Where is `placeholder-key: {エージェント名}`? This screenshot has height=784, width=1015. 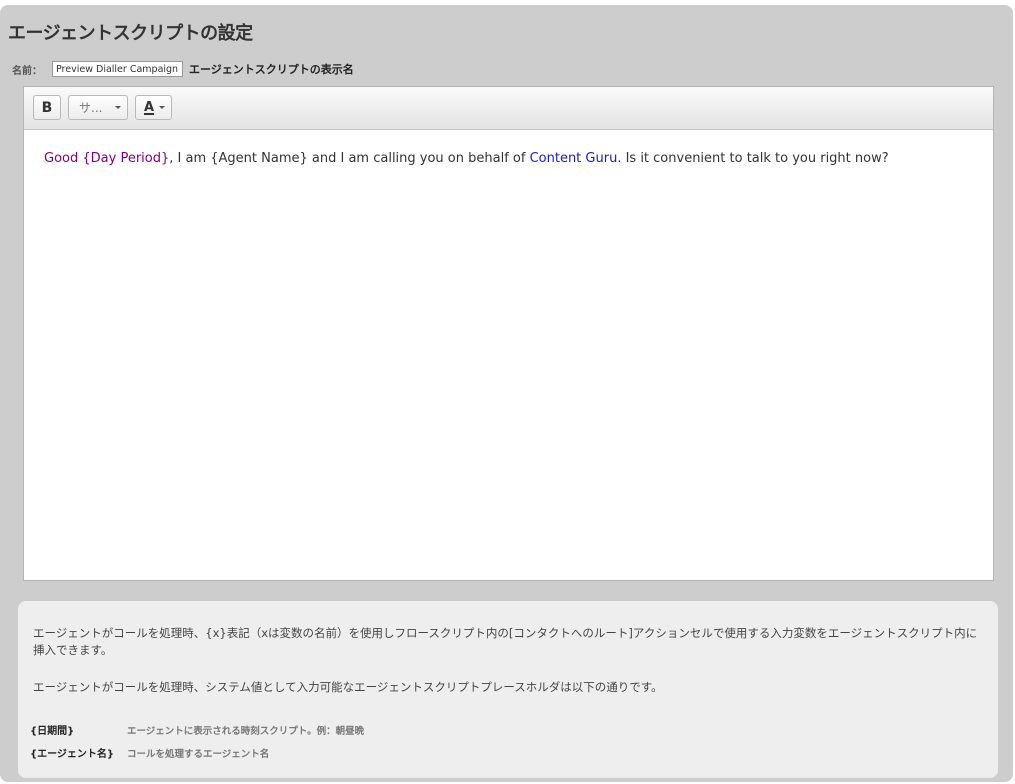
placeholder-key: {エージェント名} is located at coordinates (72, 754).